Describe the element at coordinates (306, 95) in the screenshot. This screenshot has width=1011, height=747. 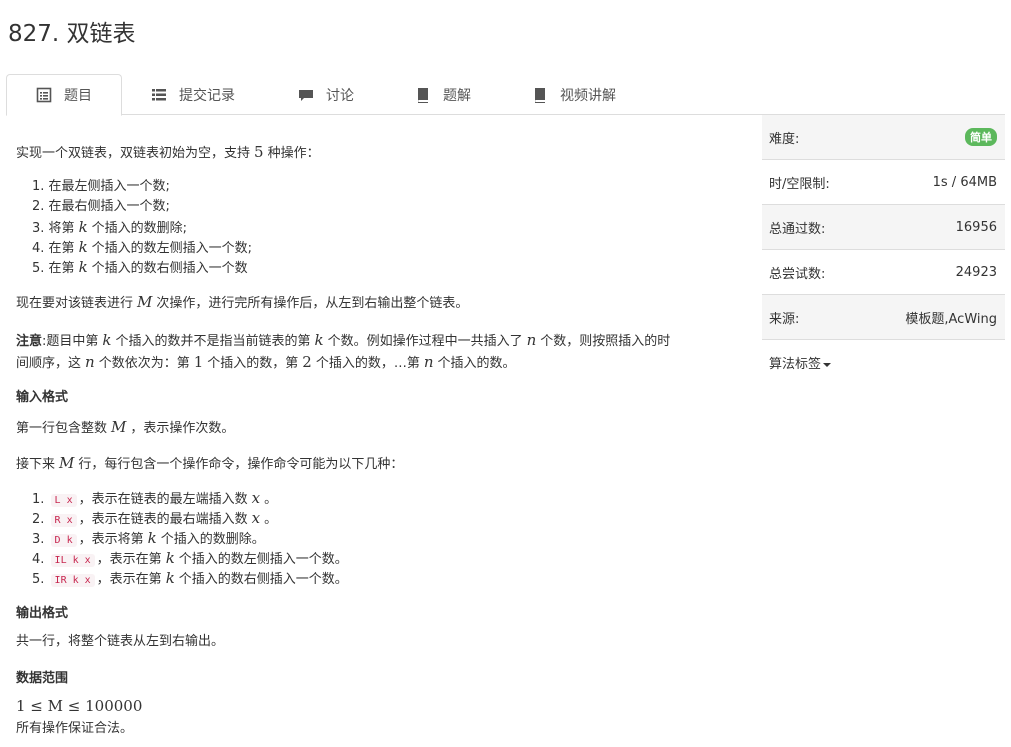
I see `comment-icon` at that location.